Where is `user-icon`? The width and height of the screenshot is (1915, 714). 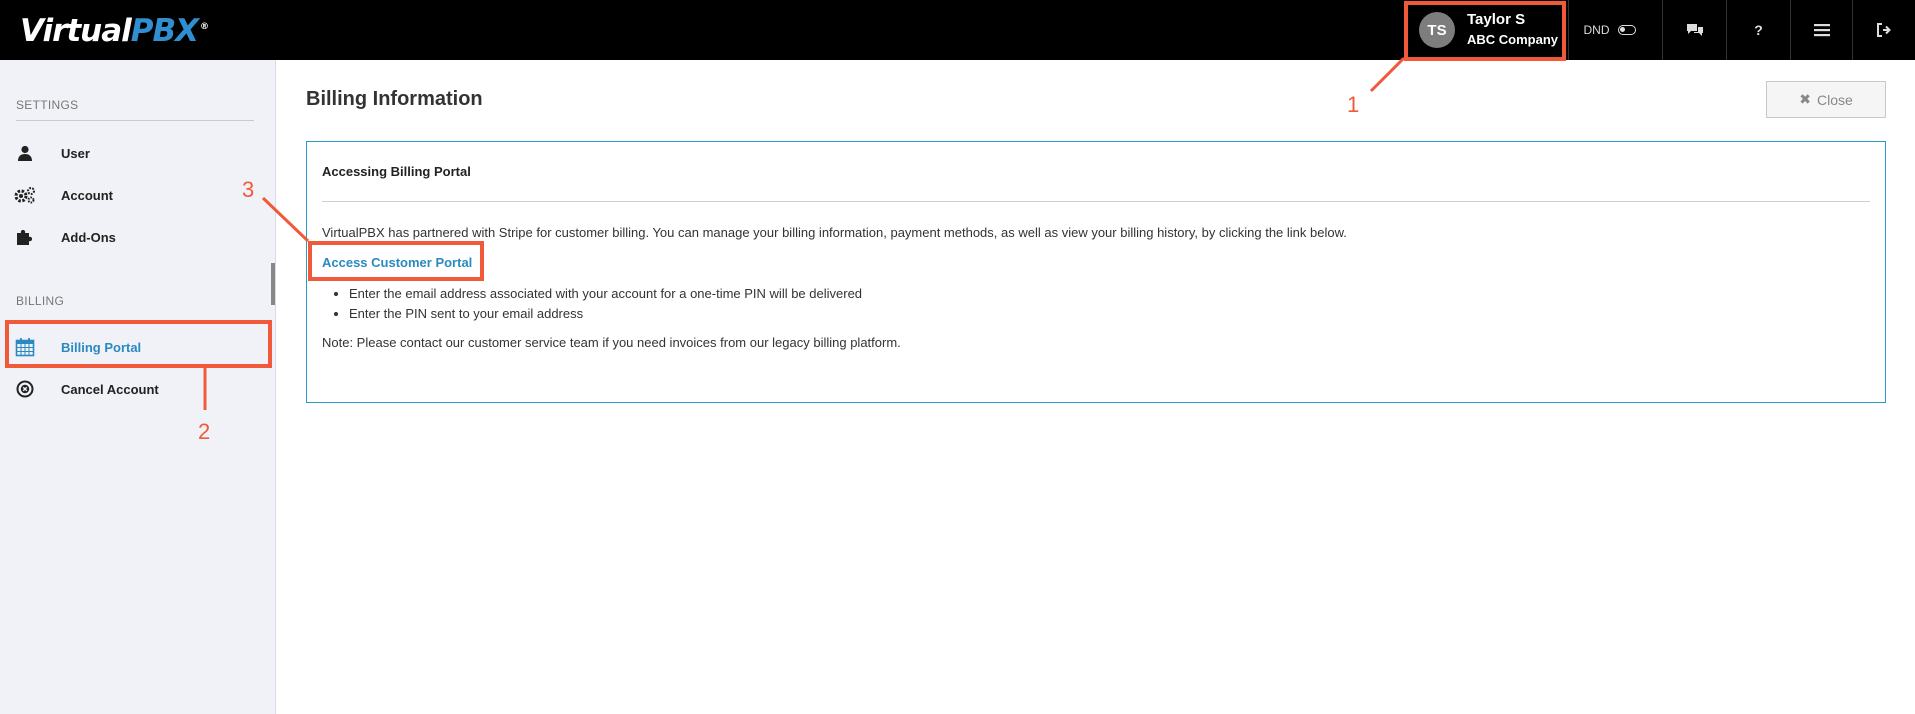 user-icon is located at coordinates (25, 153).